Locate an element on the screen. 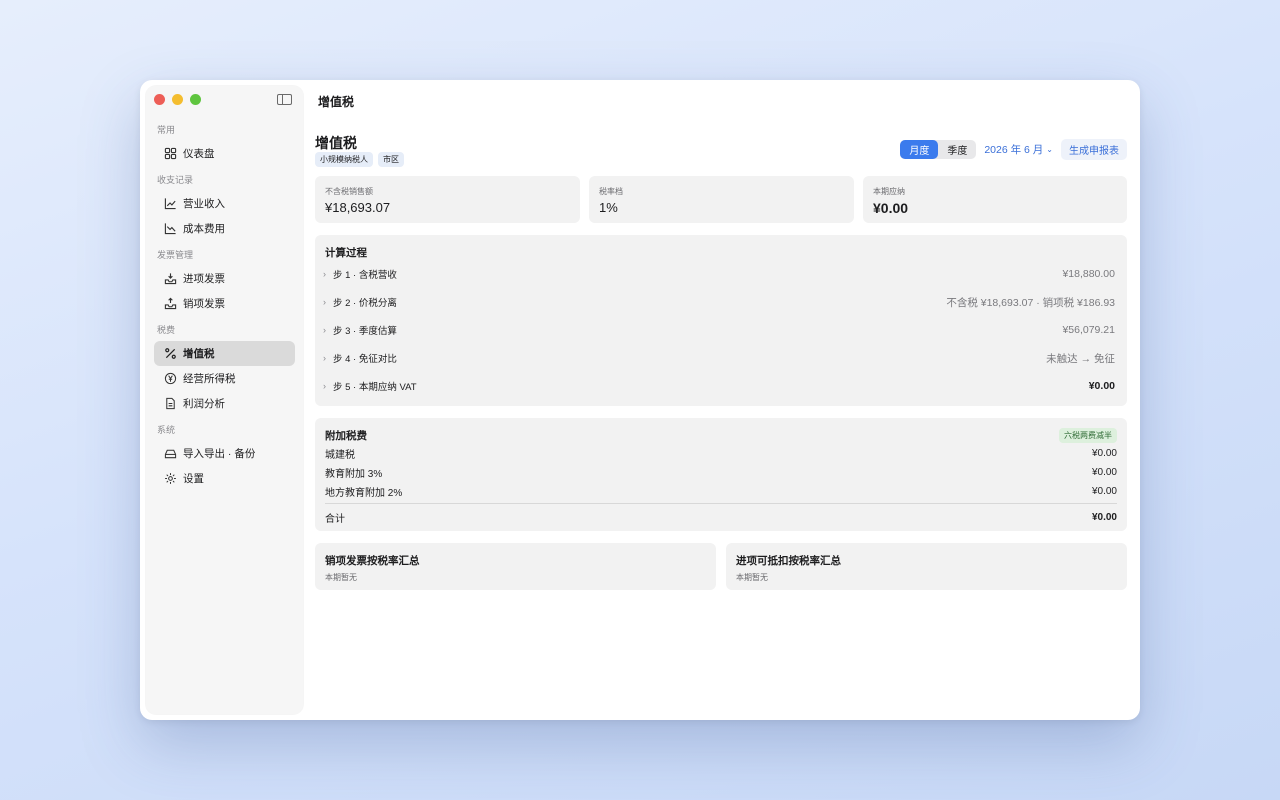  tray-in-icon is located at coordinates (170, 279).